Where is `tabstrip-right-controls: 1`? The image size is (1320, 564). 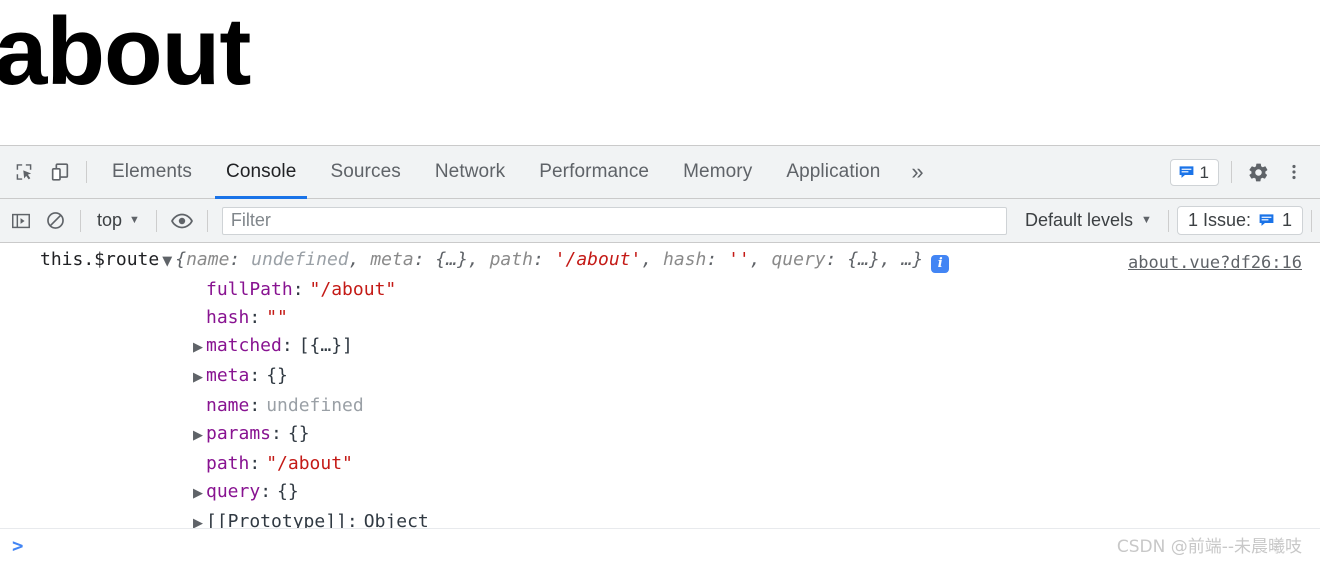 tabstrip-right-controls: 1 is located at coordinates (1244, 172).